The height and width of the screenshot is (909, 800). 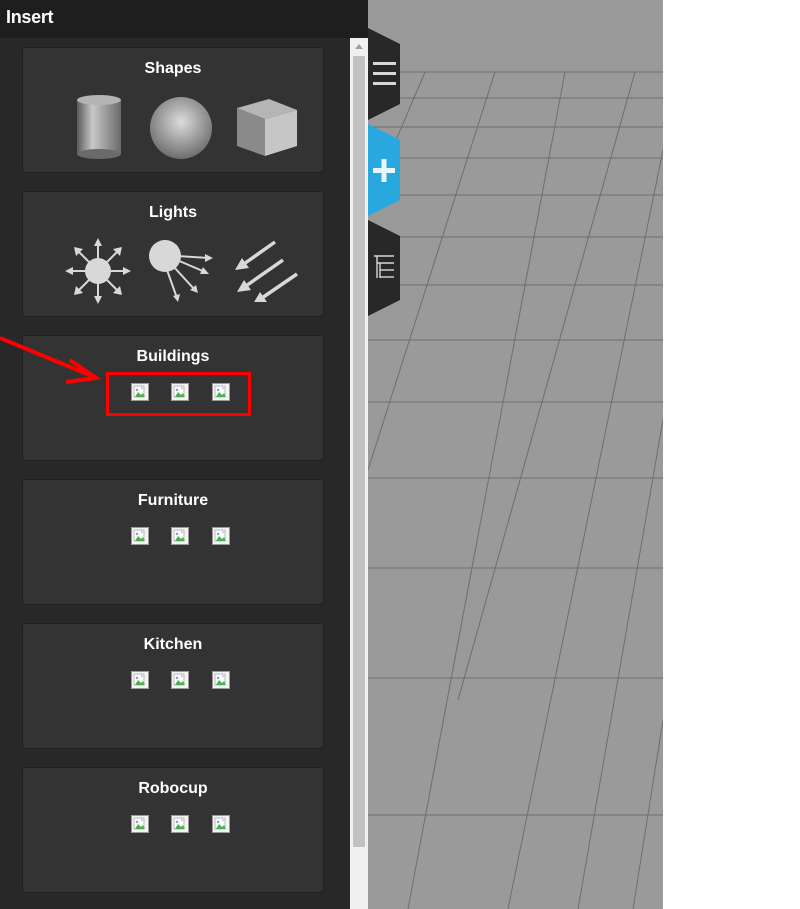 I want to click on section-shapes: Shapes, so click(x=173, y=110).